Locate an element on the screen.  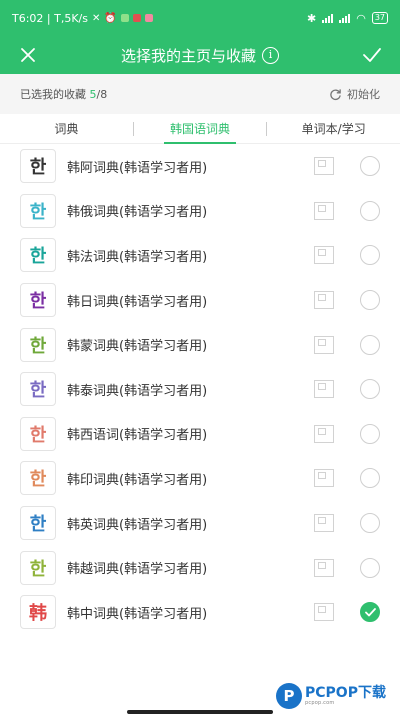
tab-bar: 词典 韩国语词典 单词本/学习 is located at coordinates (200, 129).